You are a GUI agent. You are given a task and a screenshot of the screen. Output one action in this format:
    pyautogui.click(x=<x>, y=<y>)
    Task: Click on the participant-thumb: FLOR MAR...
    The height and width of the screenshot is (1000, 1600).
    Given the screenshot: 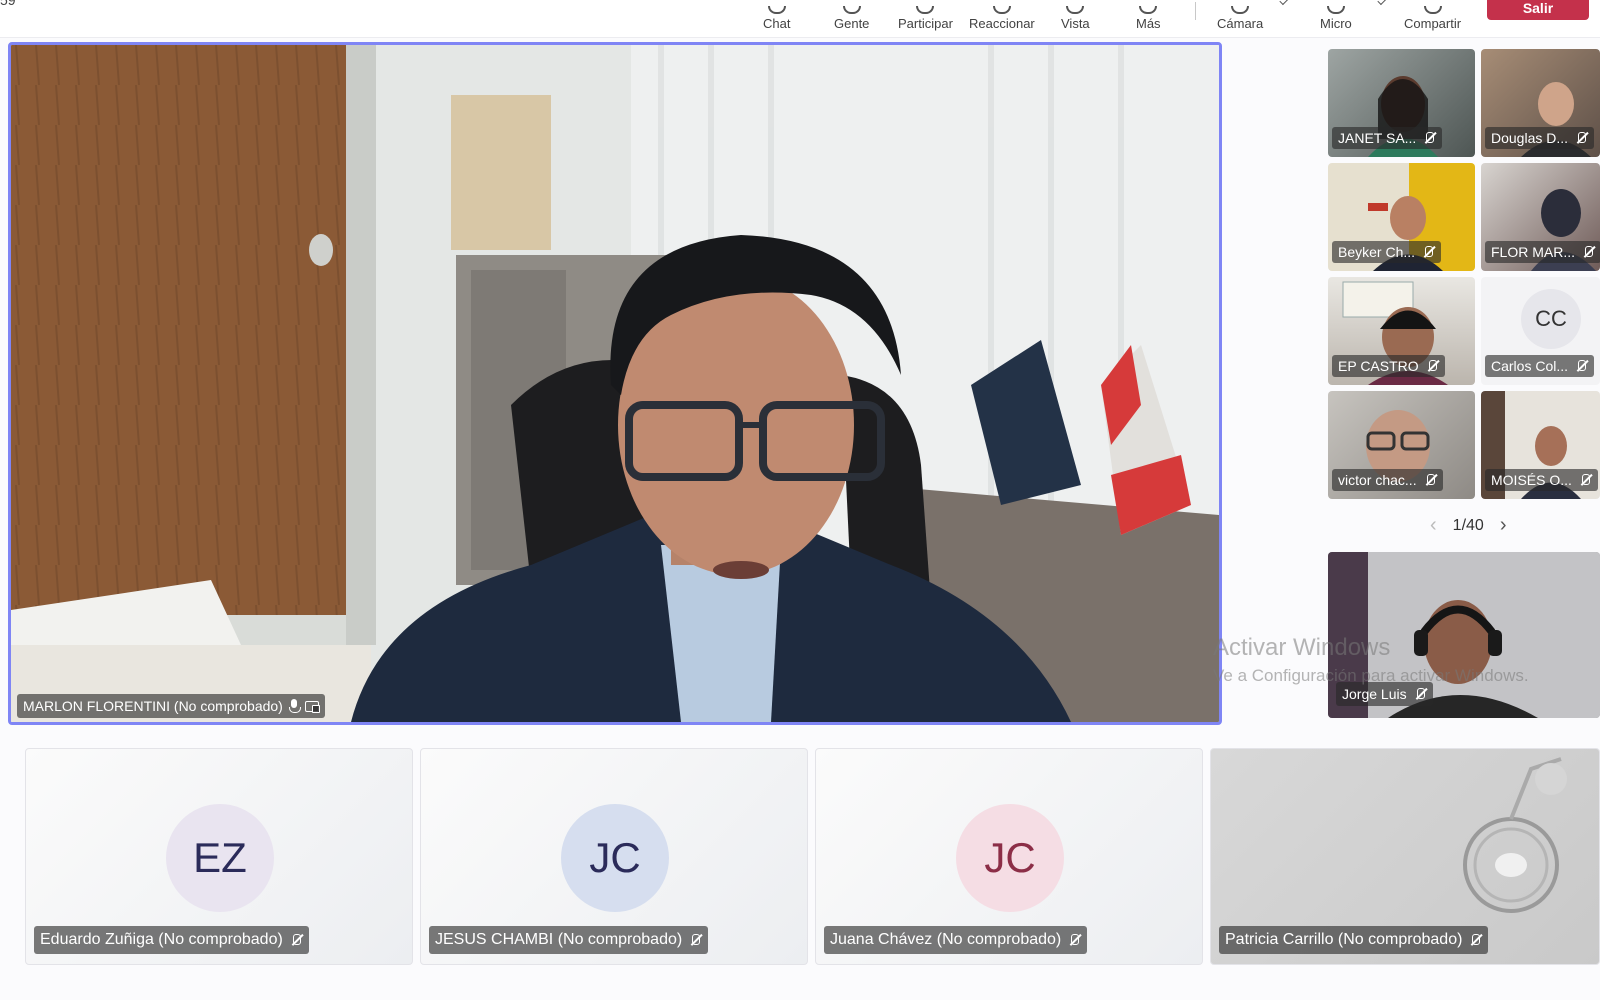 What is the action you would take?
    pyautogui.click(x=1540, y=217)
    